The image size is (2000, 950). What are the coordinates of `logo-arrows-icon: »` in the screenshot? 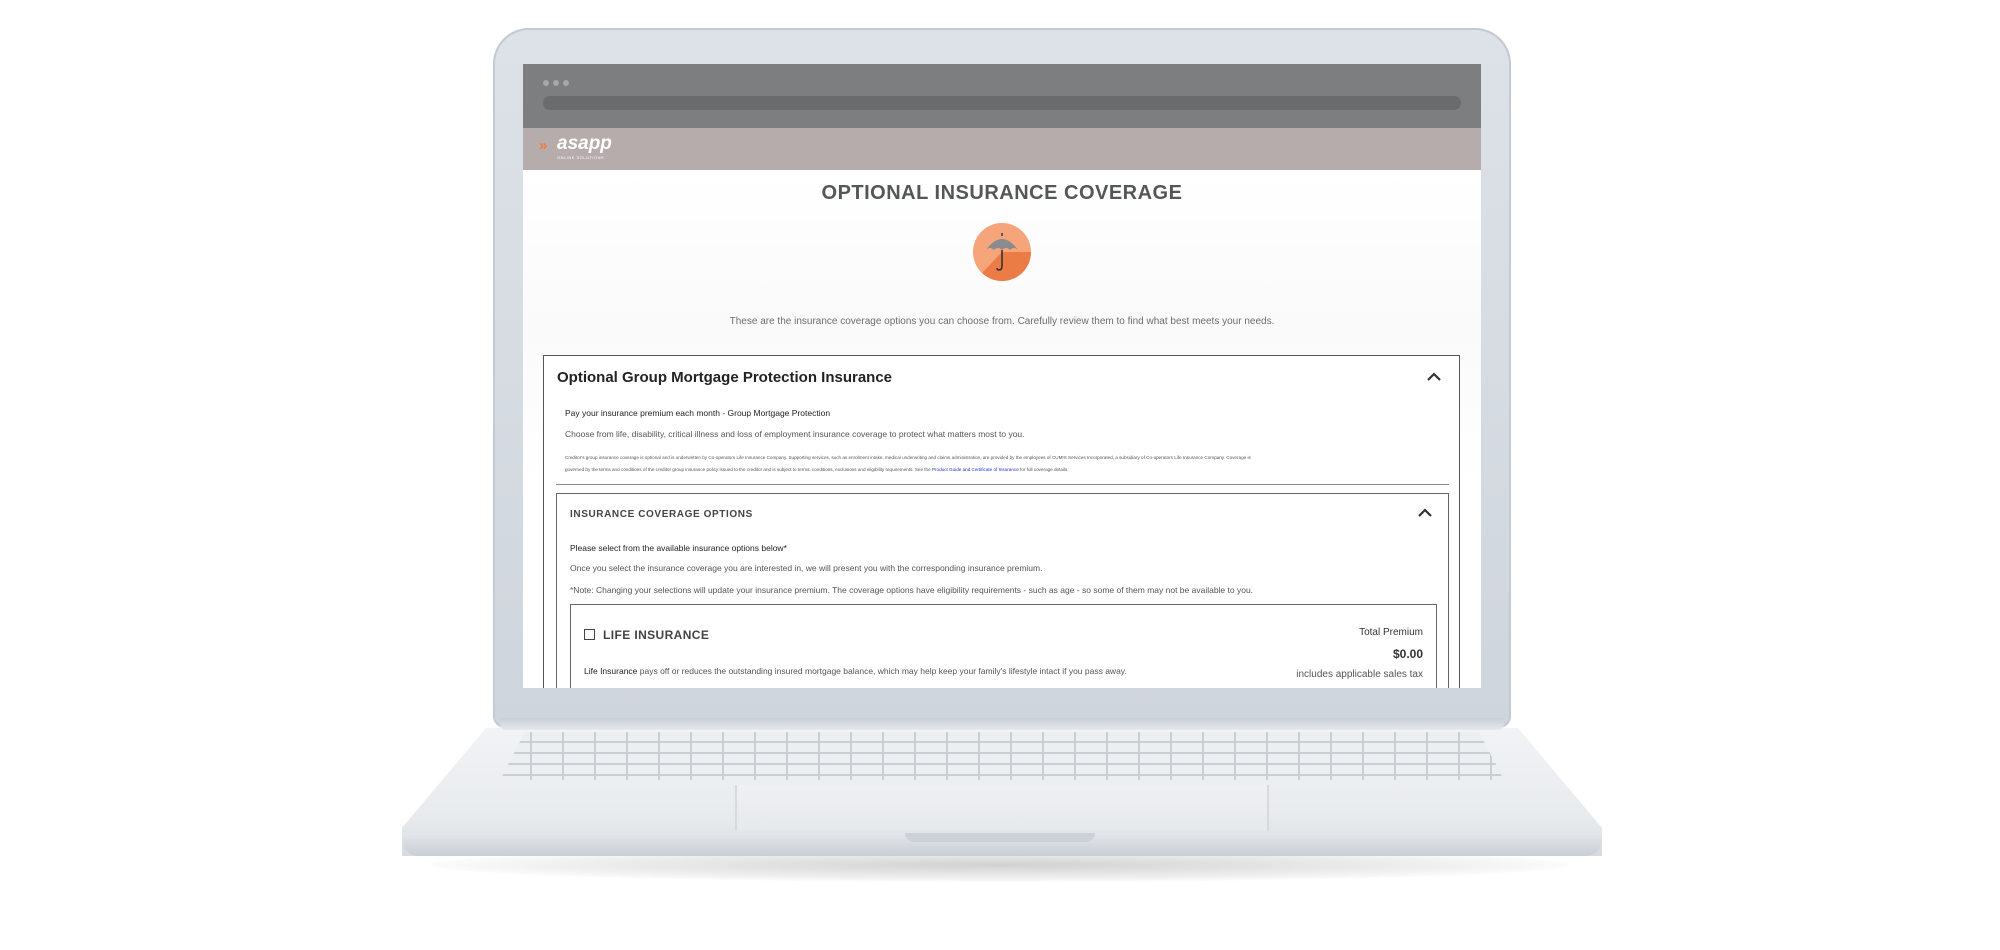 It's located at (543, 145).